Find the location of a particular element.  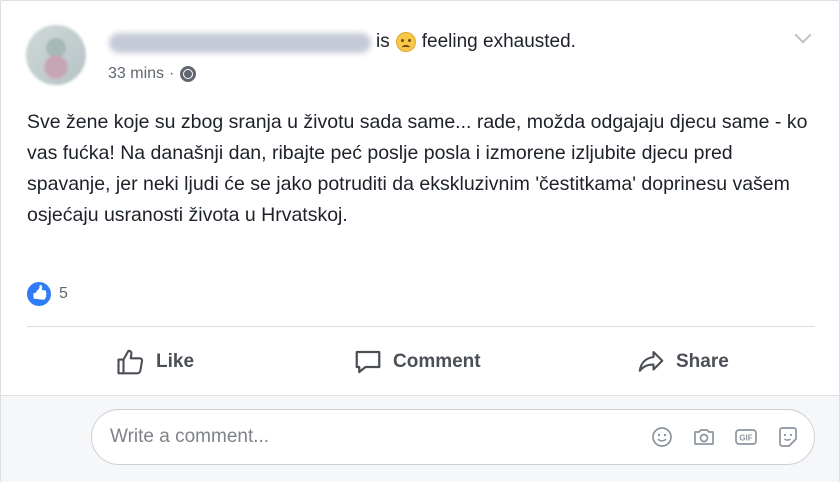

reactions-summary: 5 is located at coordinates (47, 294).